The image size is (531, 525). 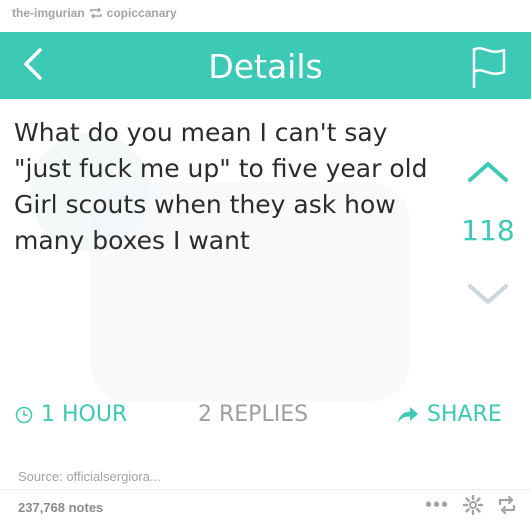 What do you see at coordinates (464, 414) in the screenshot?
I see `share-label: SHARE` at bounding box center [464, 414].